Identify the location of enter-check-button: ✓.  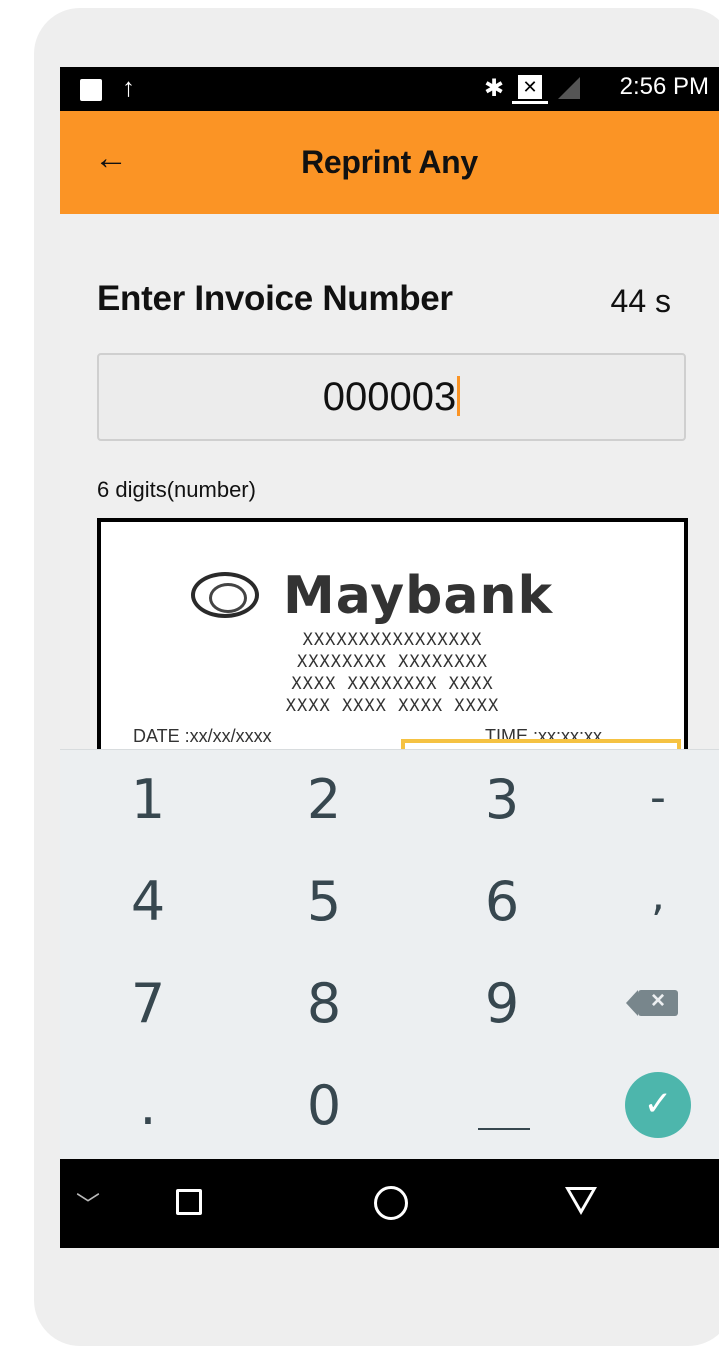
(658, 1105).